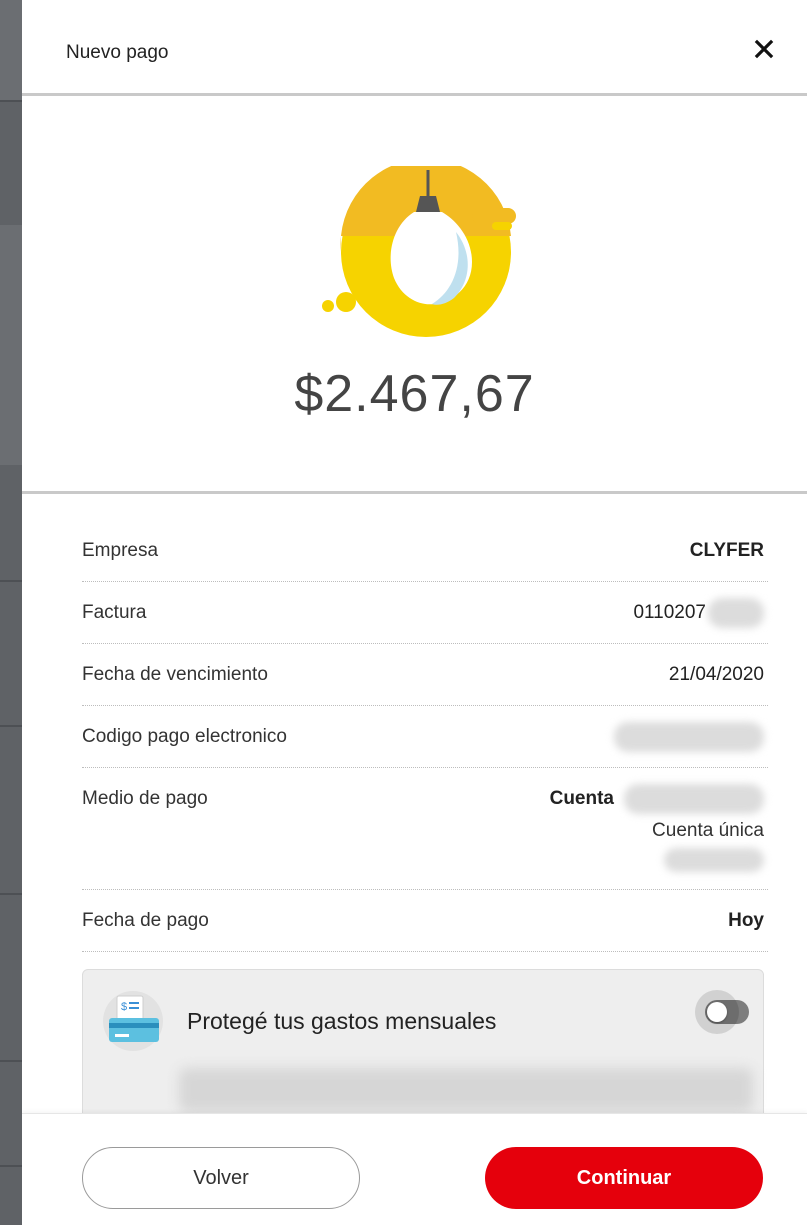  I want to click on codigo-redacted, so click(689, 736).